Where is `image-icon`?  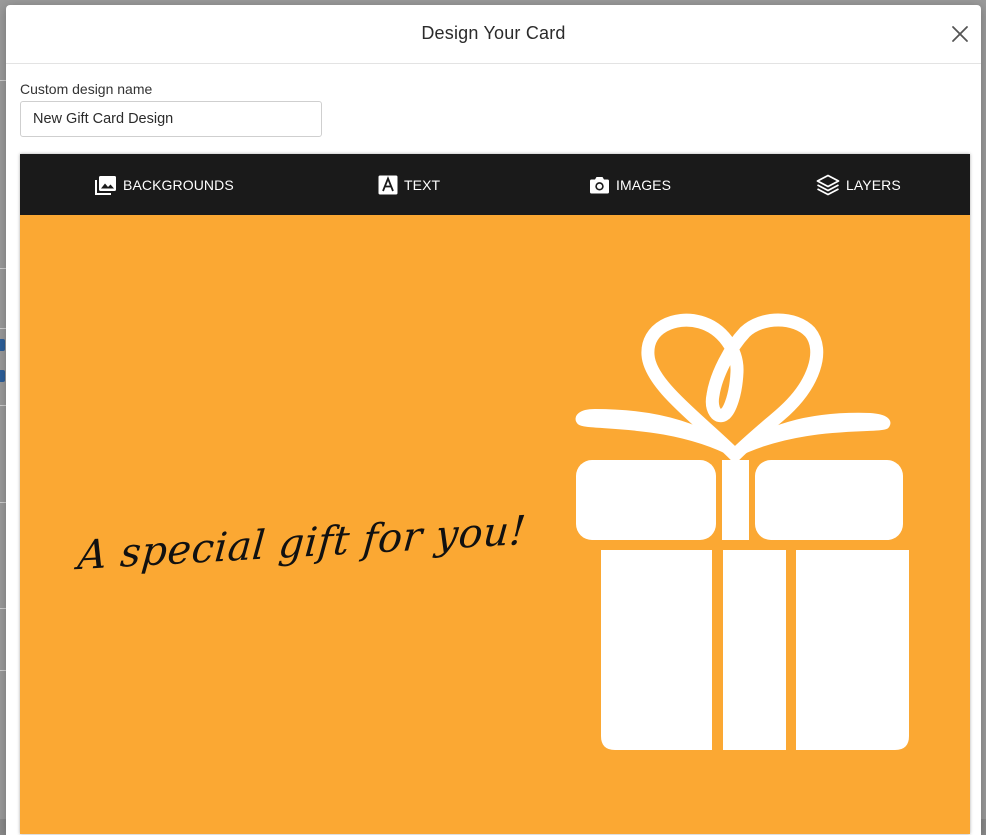 image-icon is located at coordinates (105, 185).